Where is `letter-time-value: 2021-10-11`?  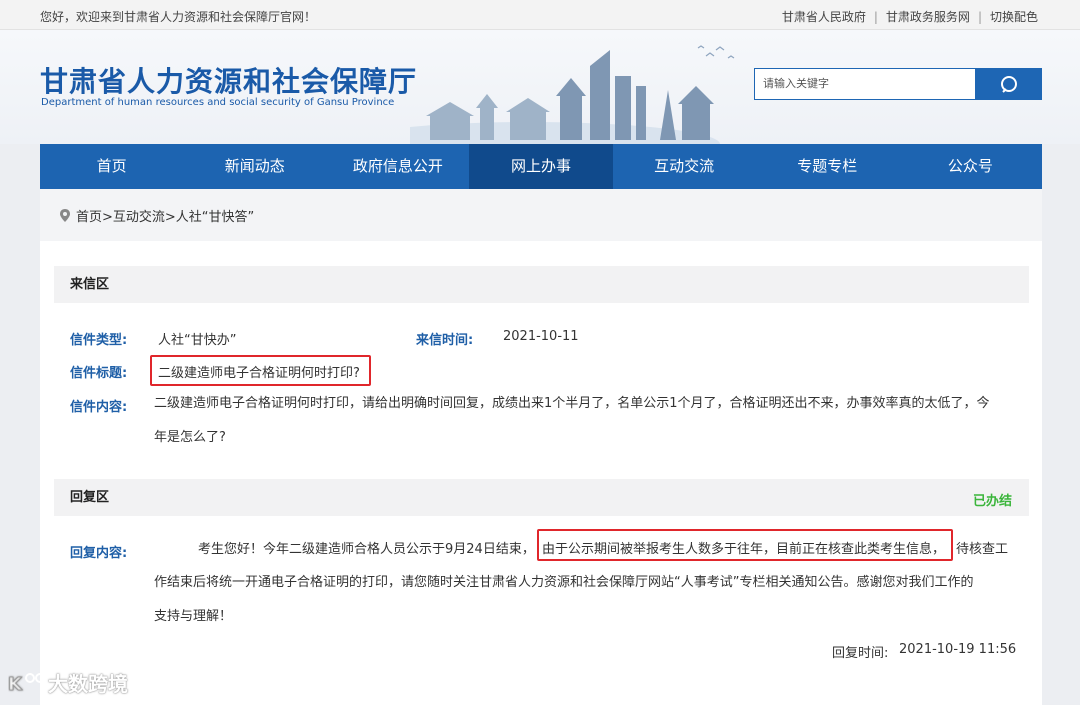
letter-time-value: 2021-10-11 is located at coordinates (541, 336).